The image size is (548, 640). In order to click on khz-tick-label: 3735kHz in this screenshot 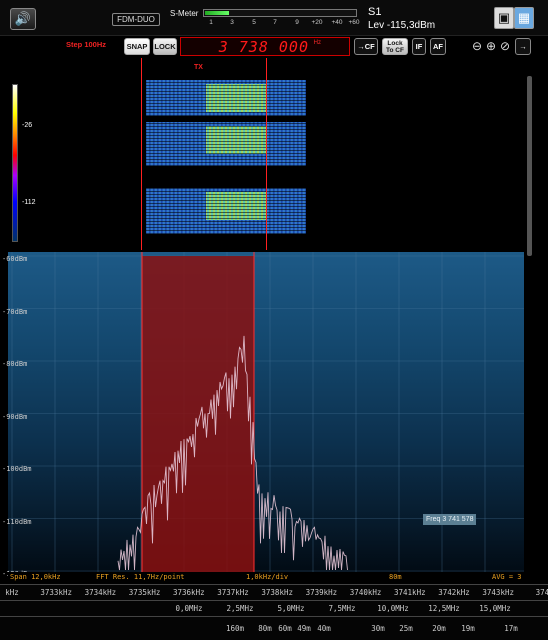, I will do `click(144, 592)`.